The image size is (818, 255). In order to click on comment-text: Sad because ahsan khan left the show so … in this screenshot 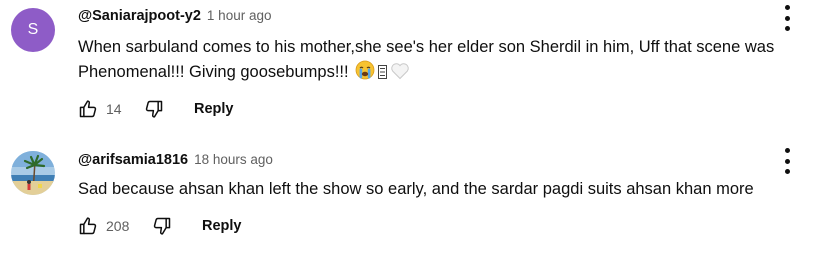, I will do `click(445, 189)`.